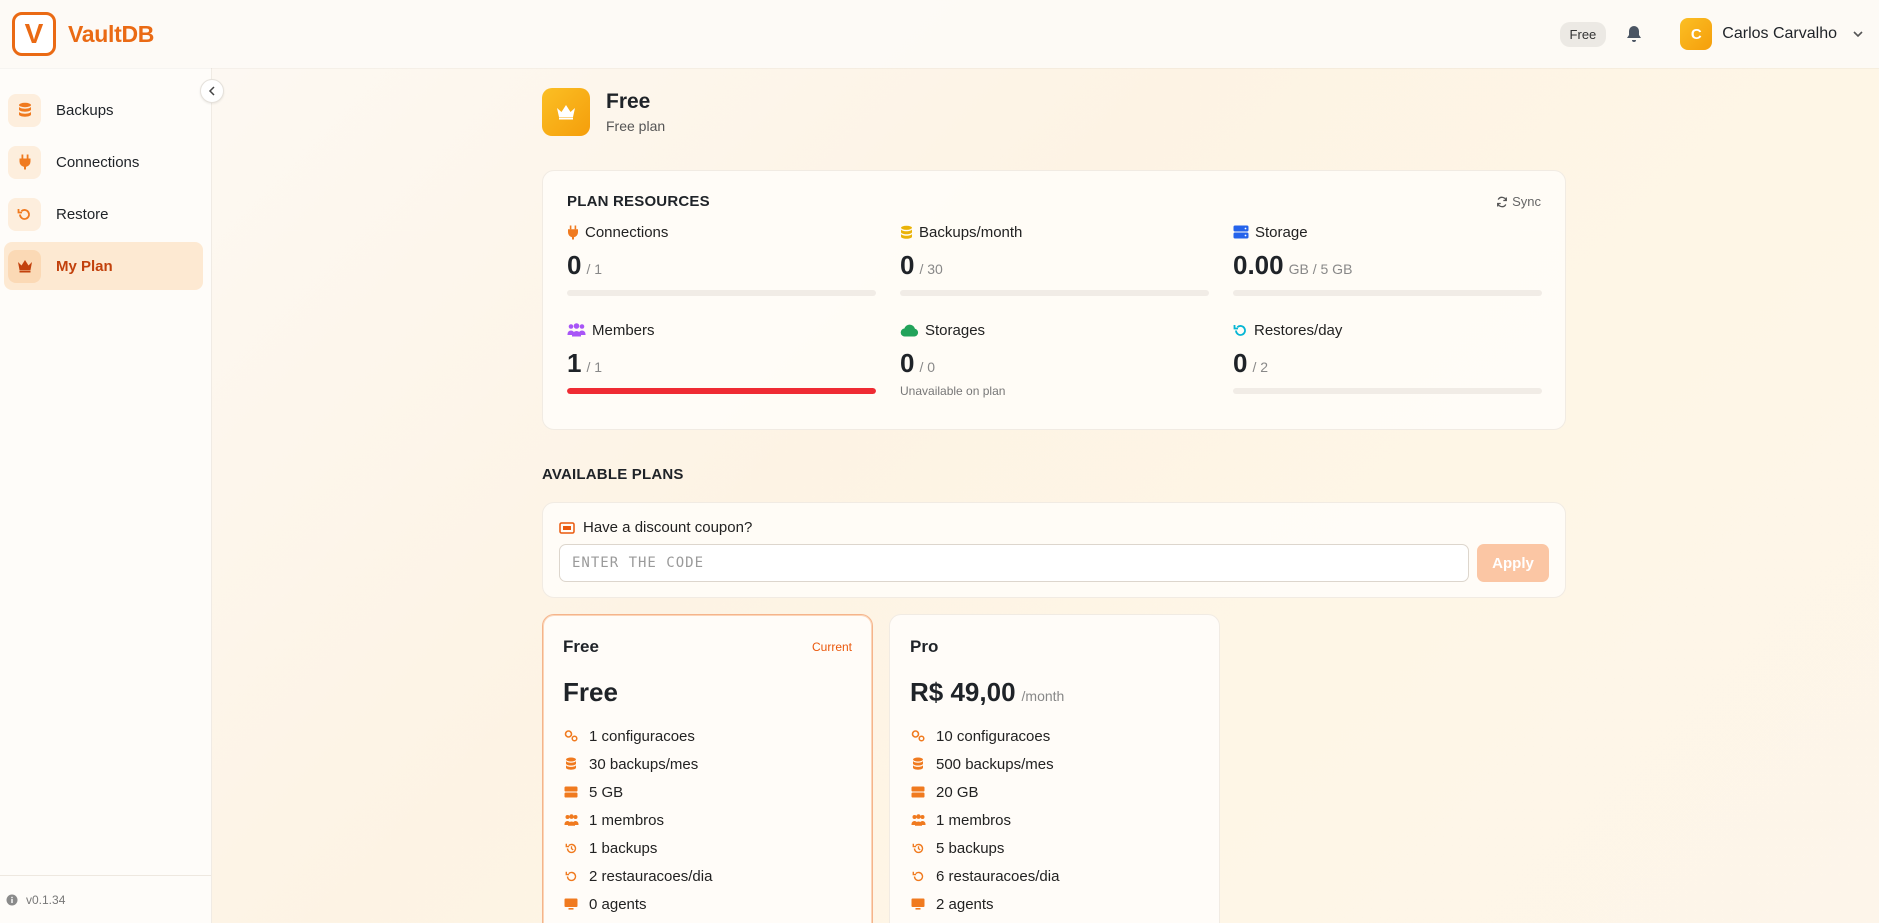  I want to click on sidebar-item-label: Restore, so click(82, 214).